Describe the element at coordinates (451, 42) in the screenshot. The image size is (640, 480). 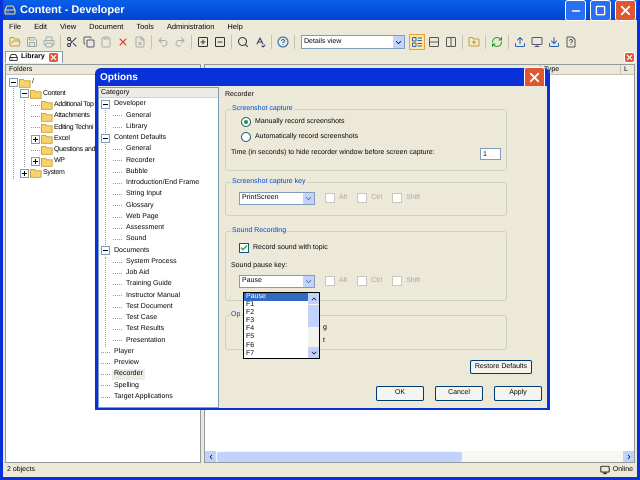
I see `vertical-split-icon` at that location.